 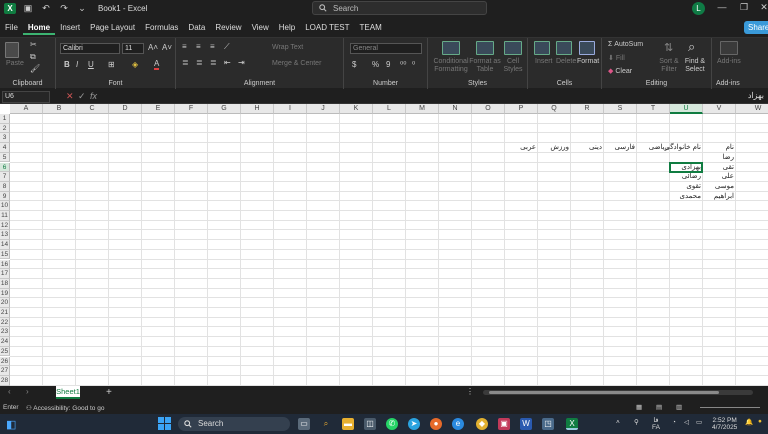 What do you see at coordinates (26, 109) in the screenshot?
I see `column-header-a: A` at bounding box center [26, 109].